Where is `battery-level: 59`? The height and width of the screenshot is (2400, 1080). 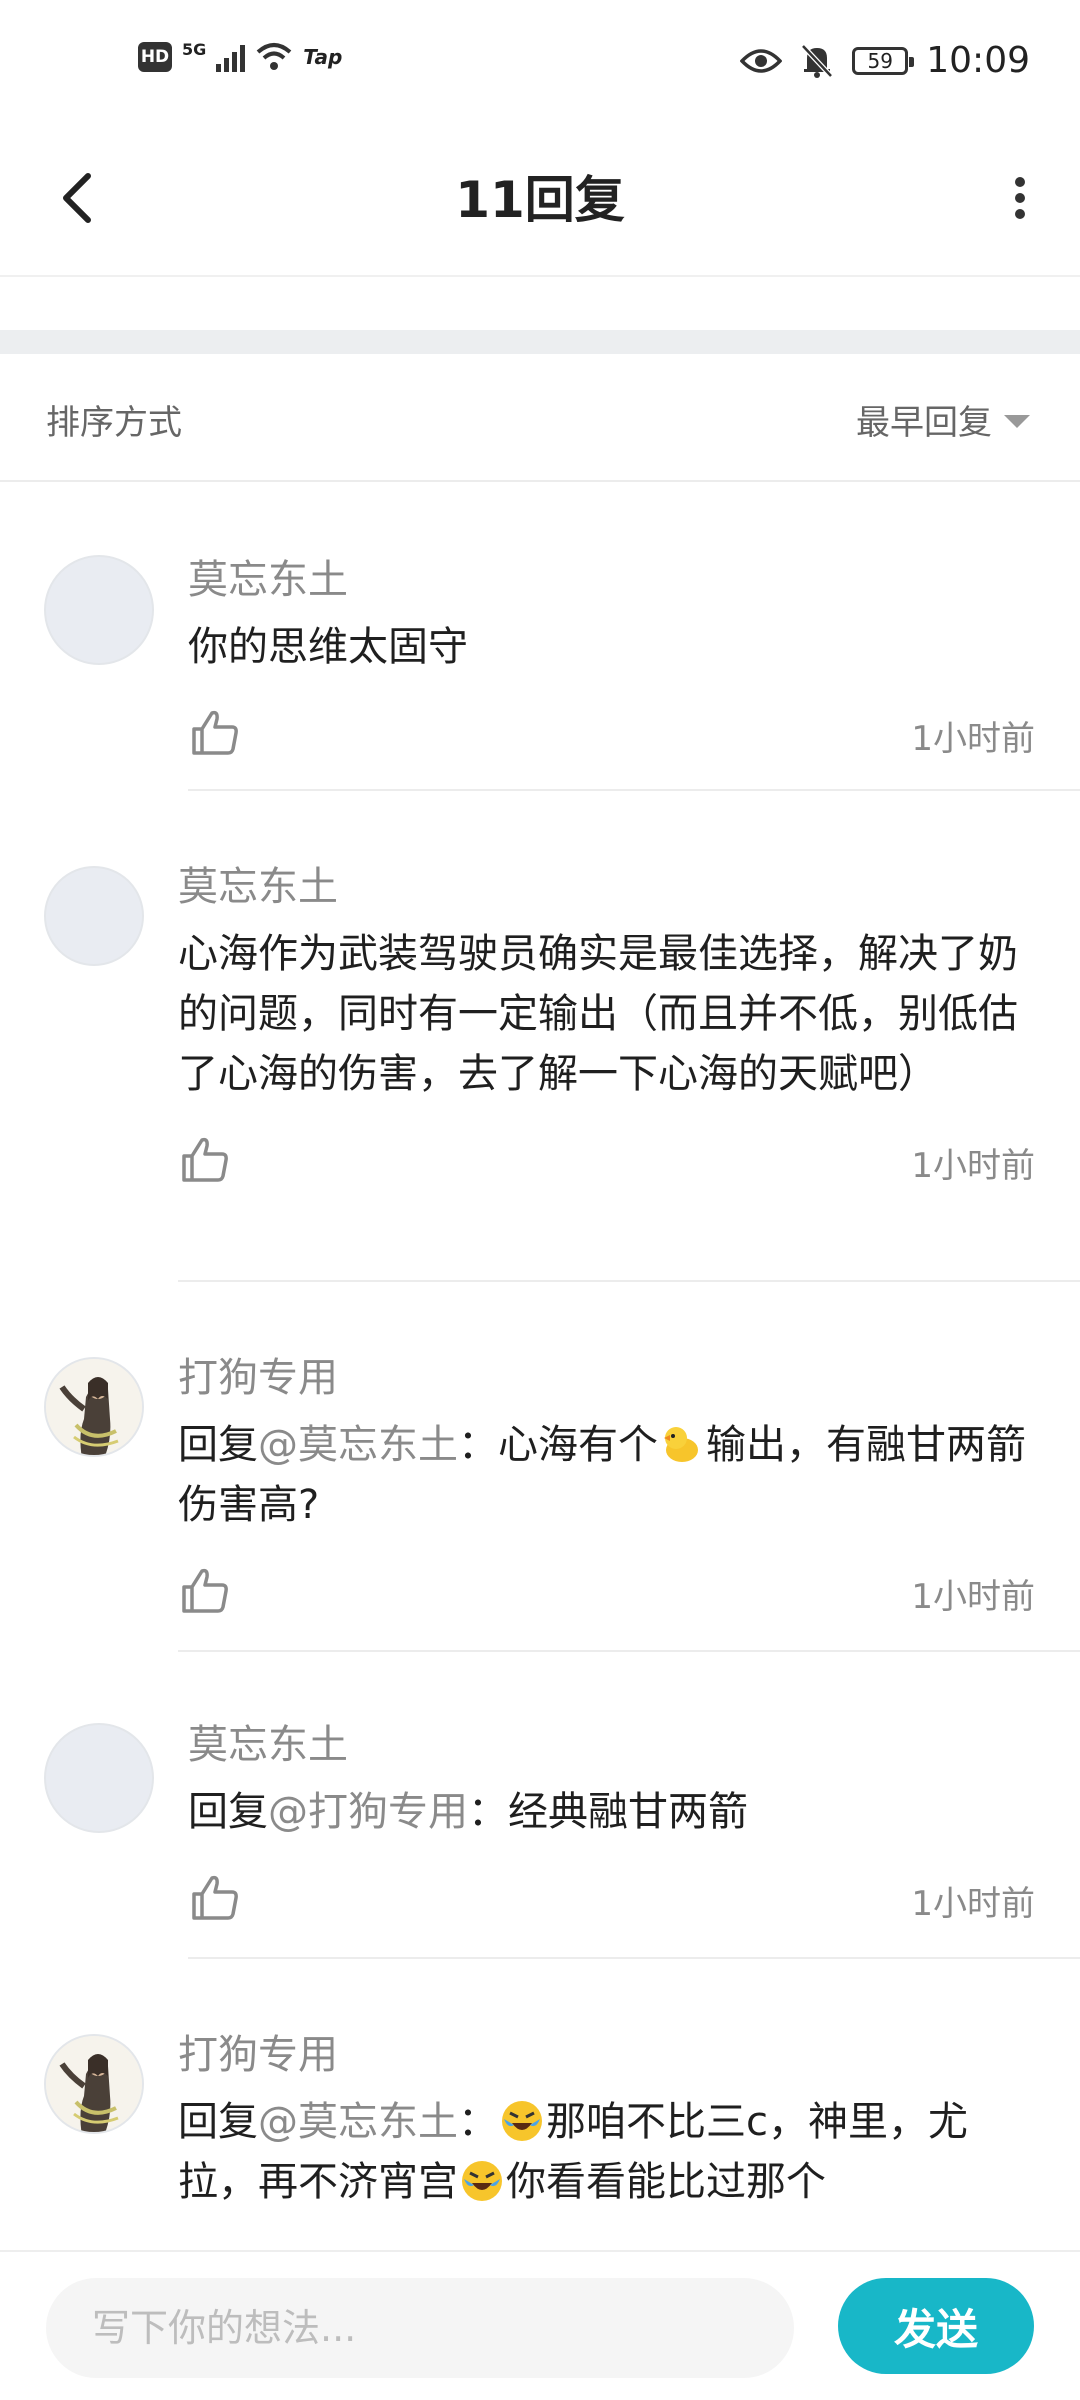 battery-level: 59 is located at coordinates (880, 60).